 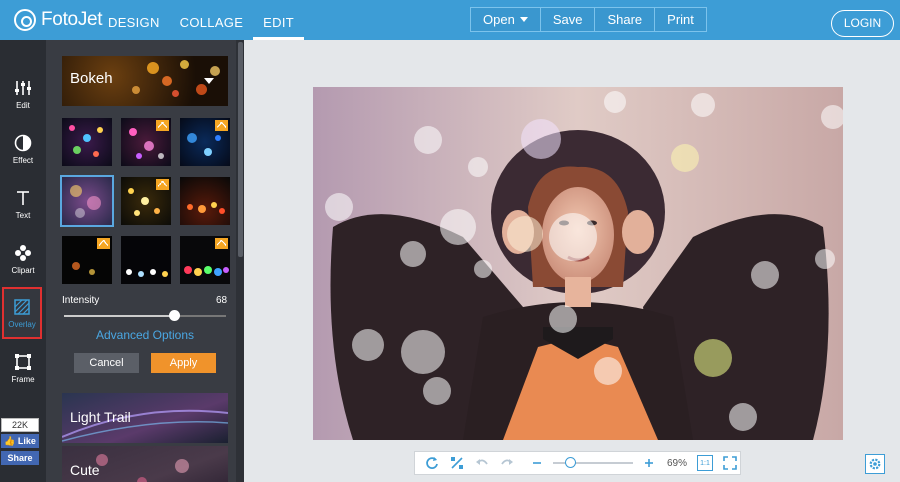 What do you see at coordinates (26, 441) in the screenshot?
I see `like-label: Like` at bounding box center [26, 441].